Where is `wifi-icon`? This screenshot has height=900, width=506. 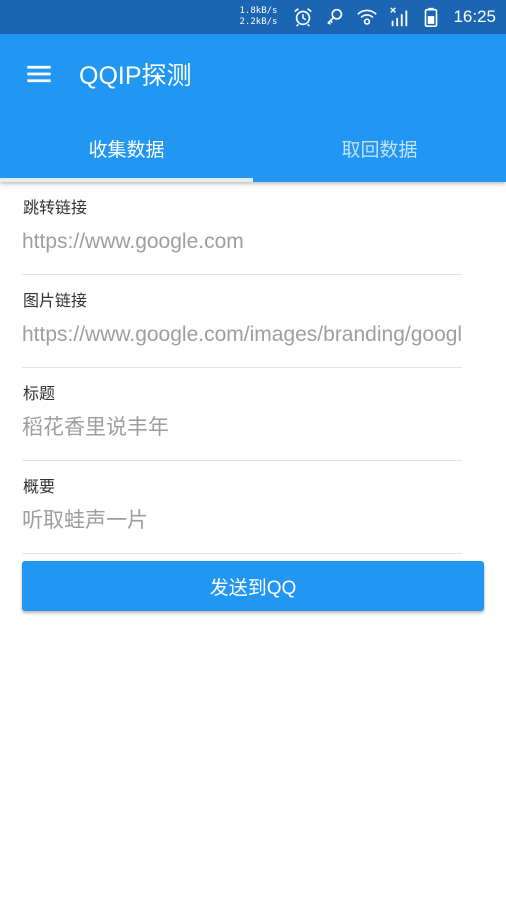 wifi-icon is located at coordinates (367, 17).